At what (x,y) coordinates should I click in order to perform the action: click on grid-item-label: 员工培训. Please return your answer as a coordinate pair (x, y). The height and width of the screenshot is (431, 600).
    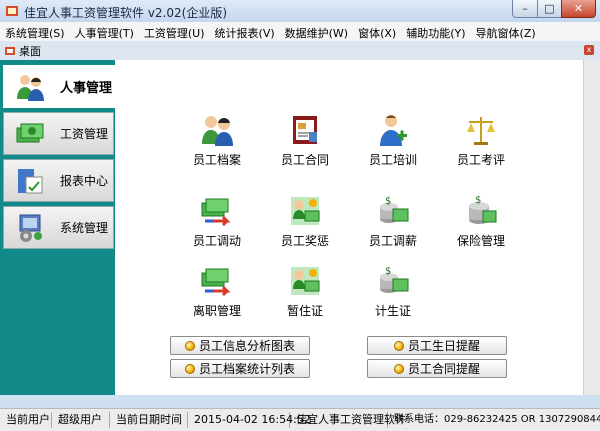
    Looking at the image, I should click on (392, 160).